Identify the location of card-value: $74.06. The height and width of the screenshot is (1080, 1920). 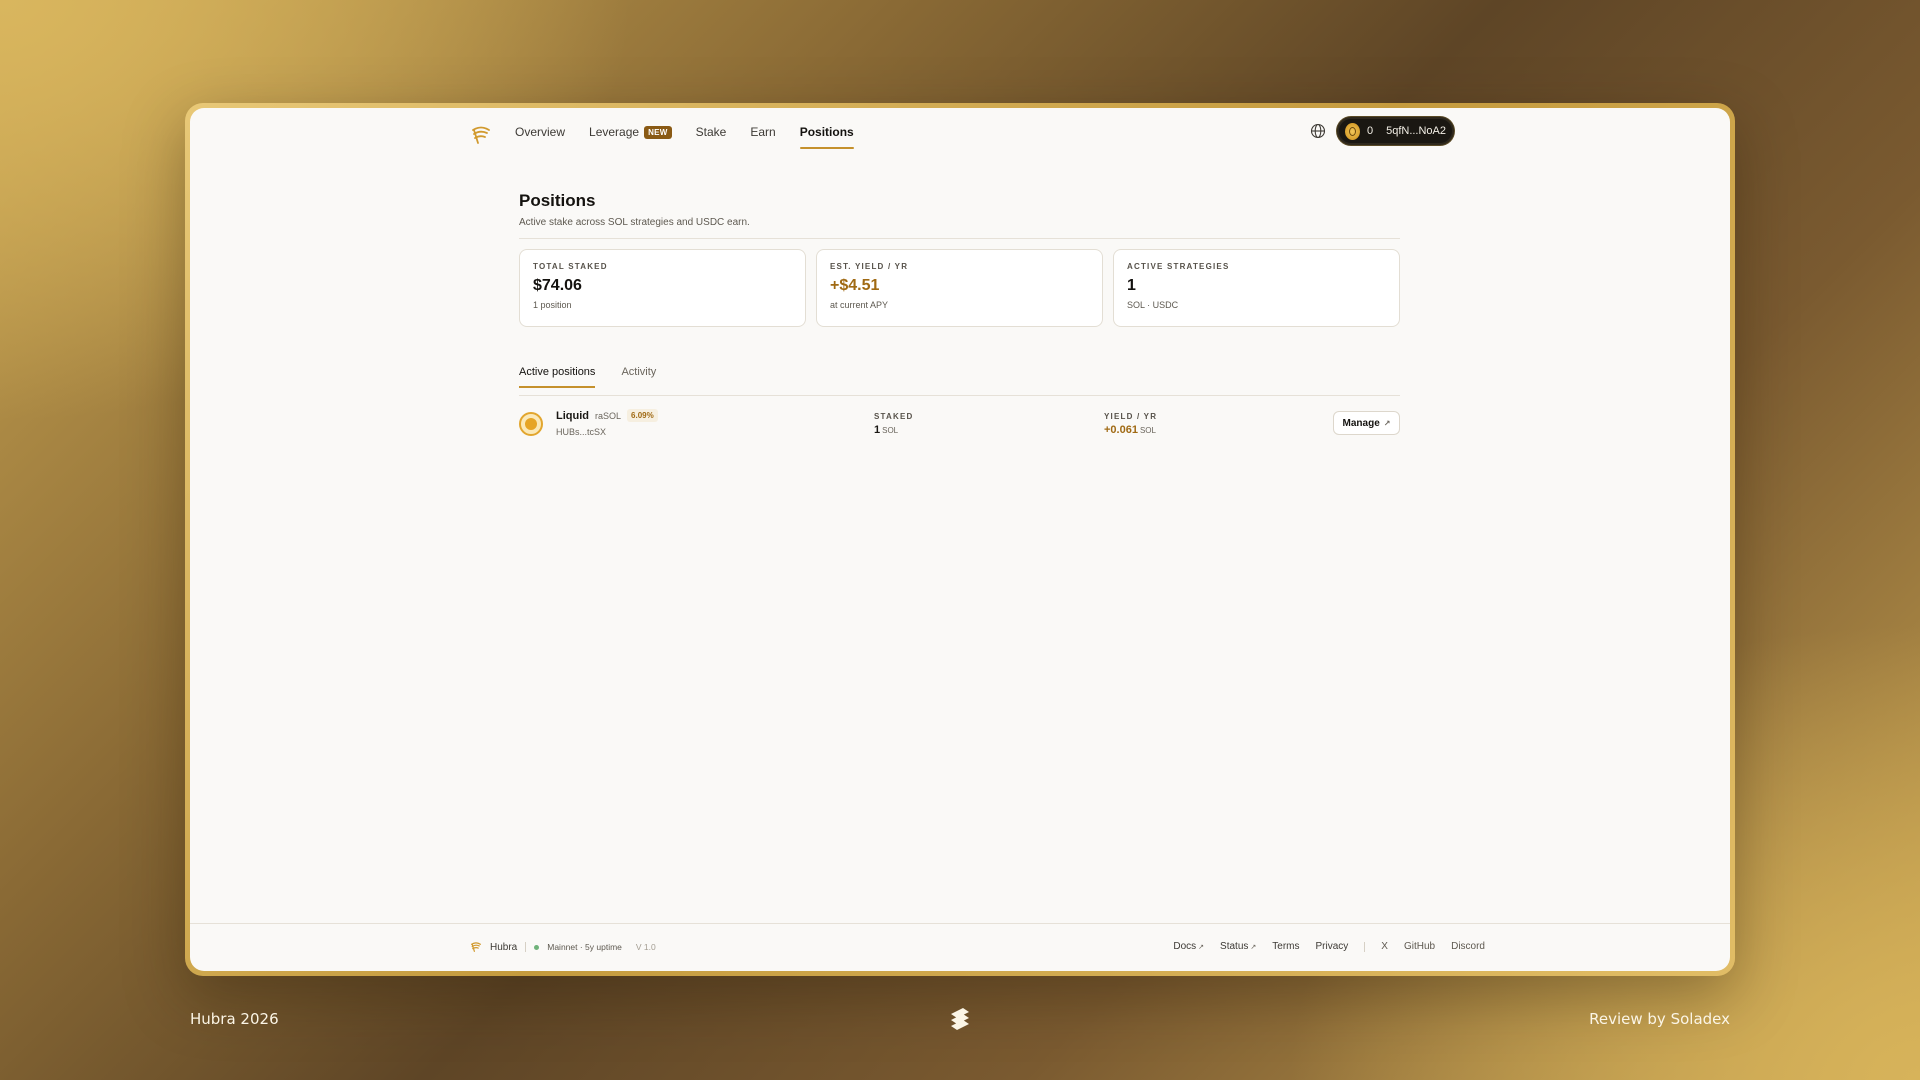
(557, 285).